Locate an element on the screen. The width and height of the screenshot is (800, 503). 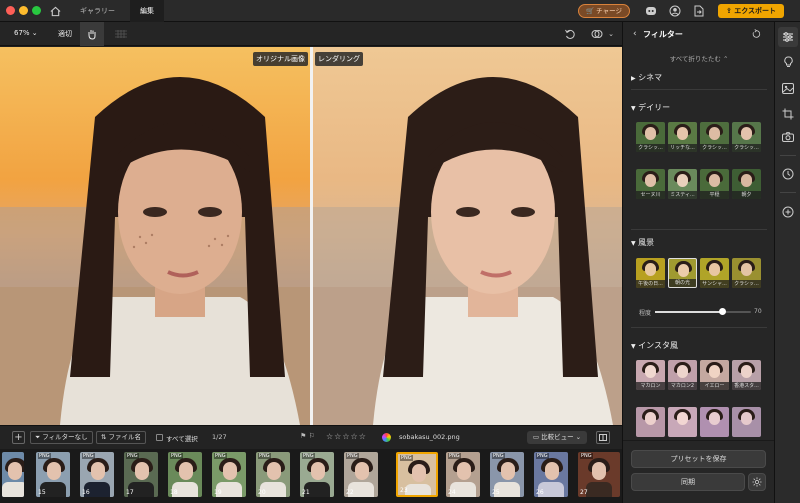
maximize-window-button is located at coordinates (36, 10).